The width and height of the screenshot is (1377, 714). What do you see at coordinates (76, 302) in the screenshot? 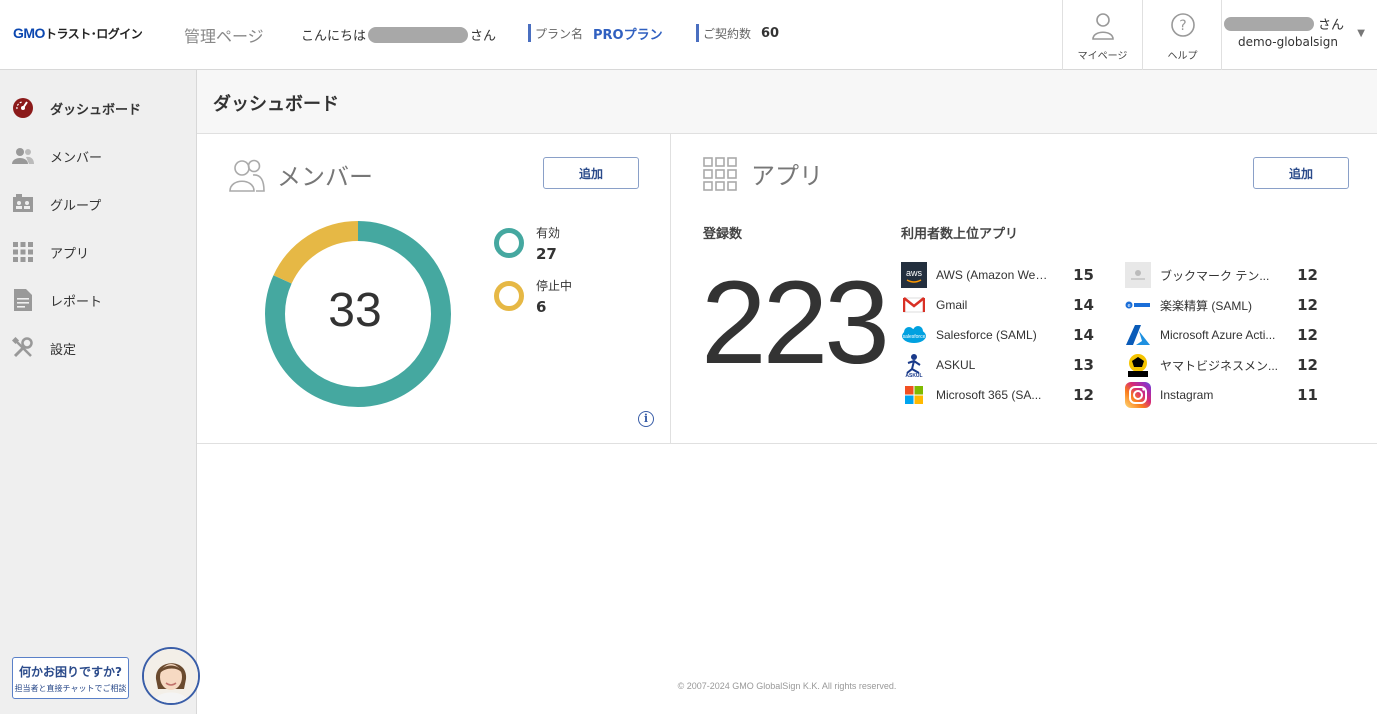
I see `sidebar-item-label: レポート` at bounding box center [76, 302].